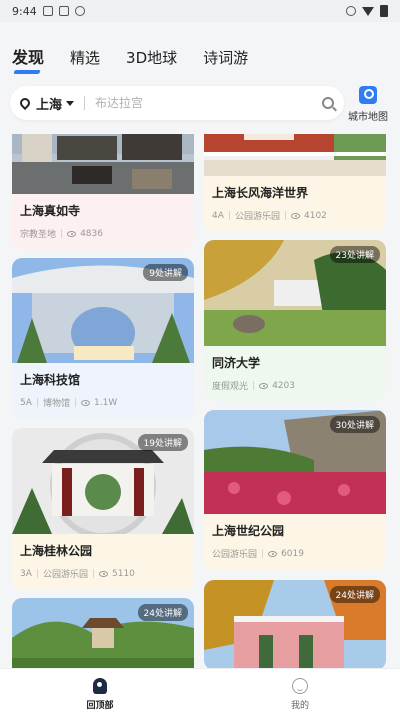 The height and width of the screenshot is (720, 400). I want to click on tab-poetry-travel: 诗词游, so click(225, 57).